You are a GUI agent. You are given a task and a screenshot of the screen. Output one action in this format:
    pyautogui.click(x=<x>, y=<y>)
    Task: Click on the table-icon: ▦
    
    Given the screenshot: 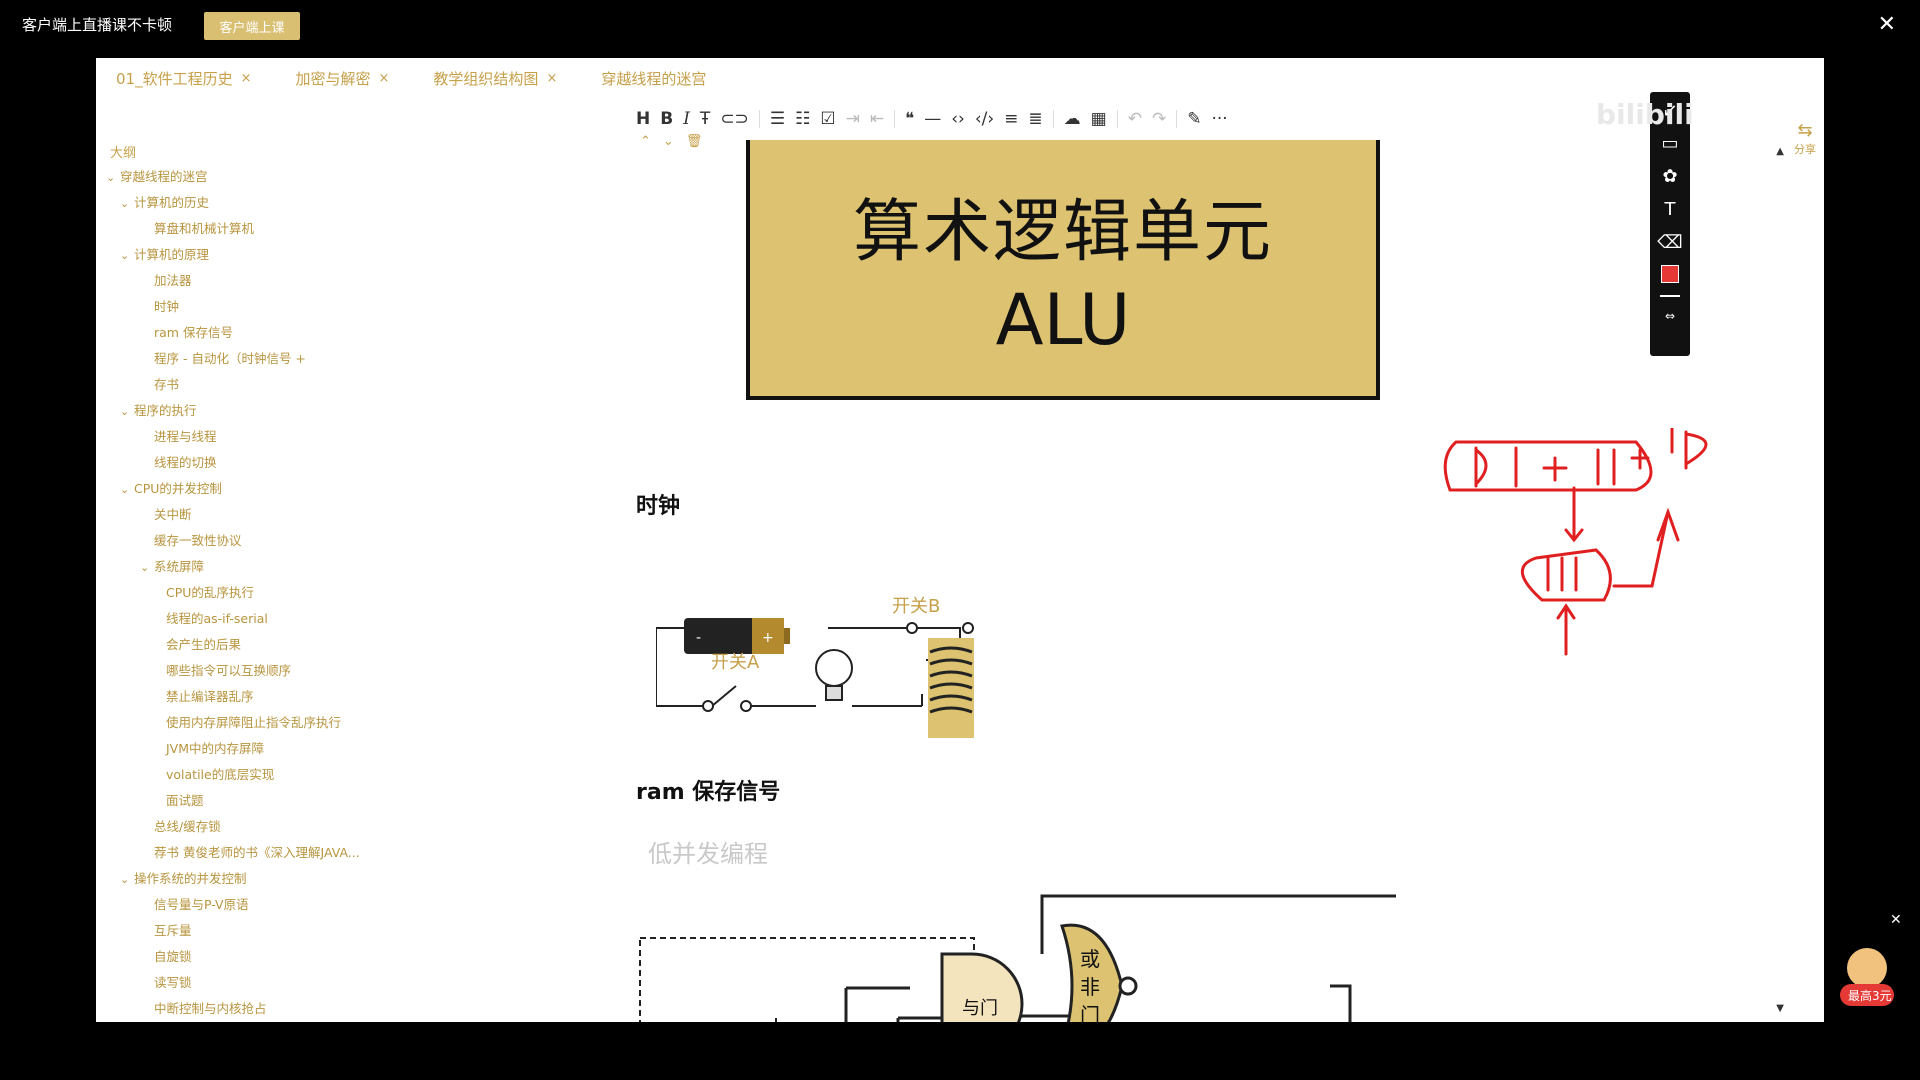 What is the action you would take?
    pyautogui.click(x=1099, y=119)
    